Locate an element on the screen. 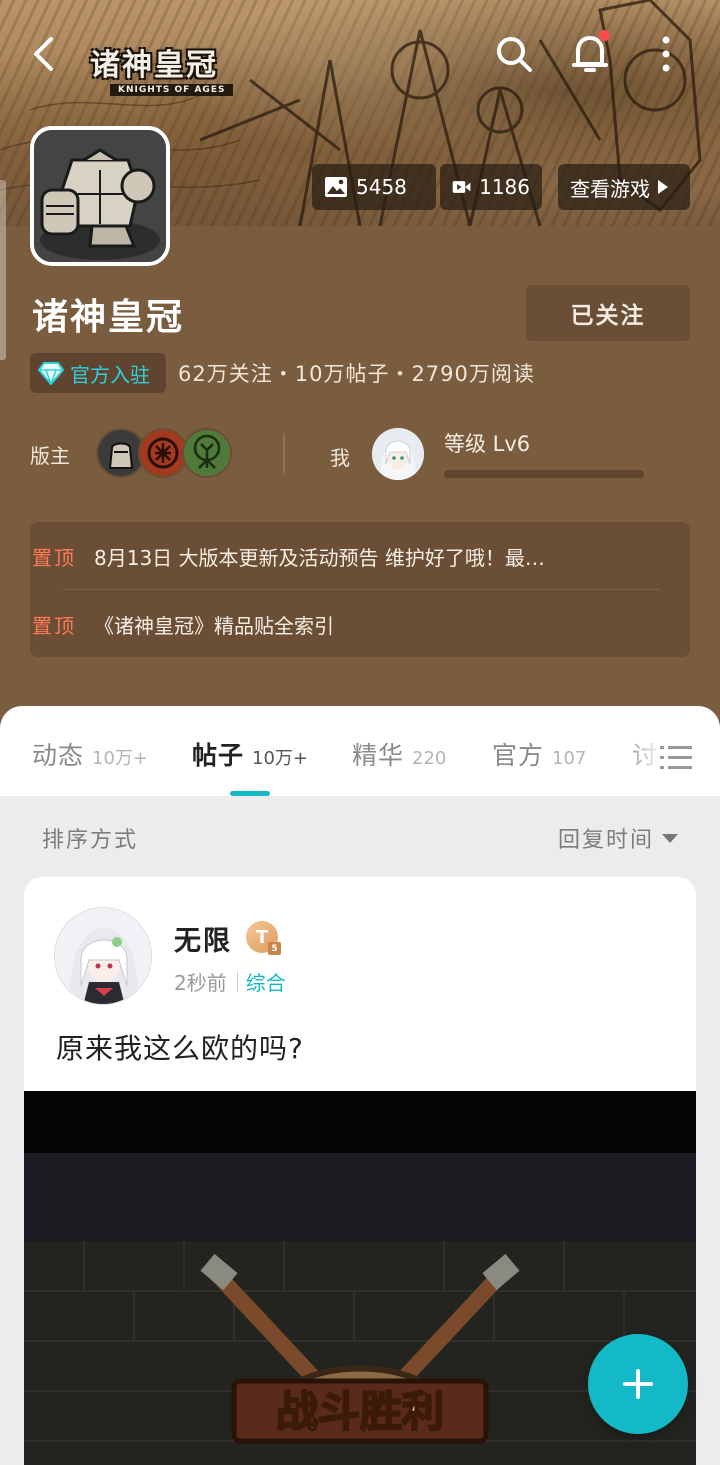  search-icon is located at coordinates (514, 54).